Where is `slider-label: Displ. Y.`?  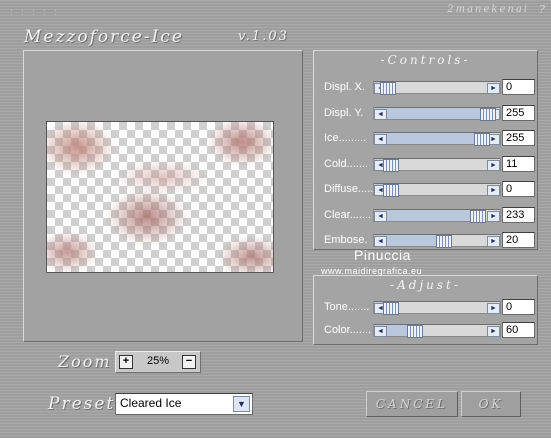 slider-label: Displ. Y. is located at coordinates (344, 112).